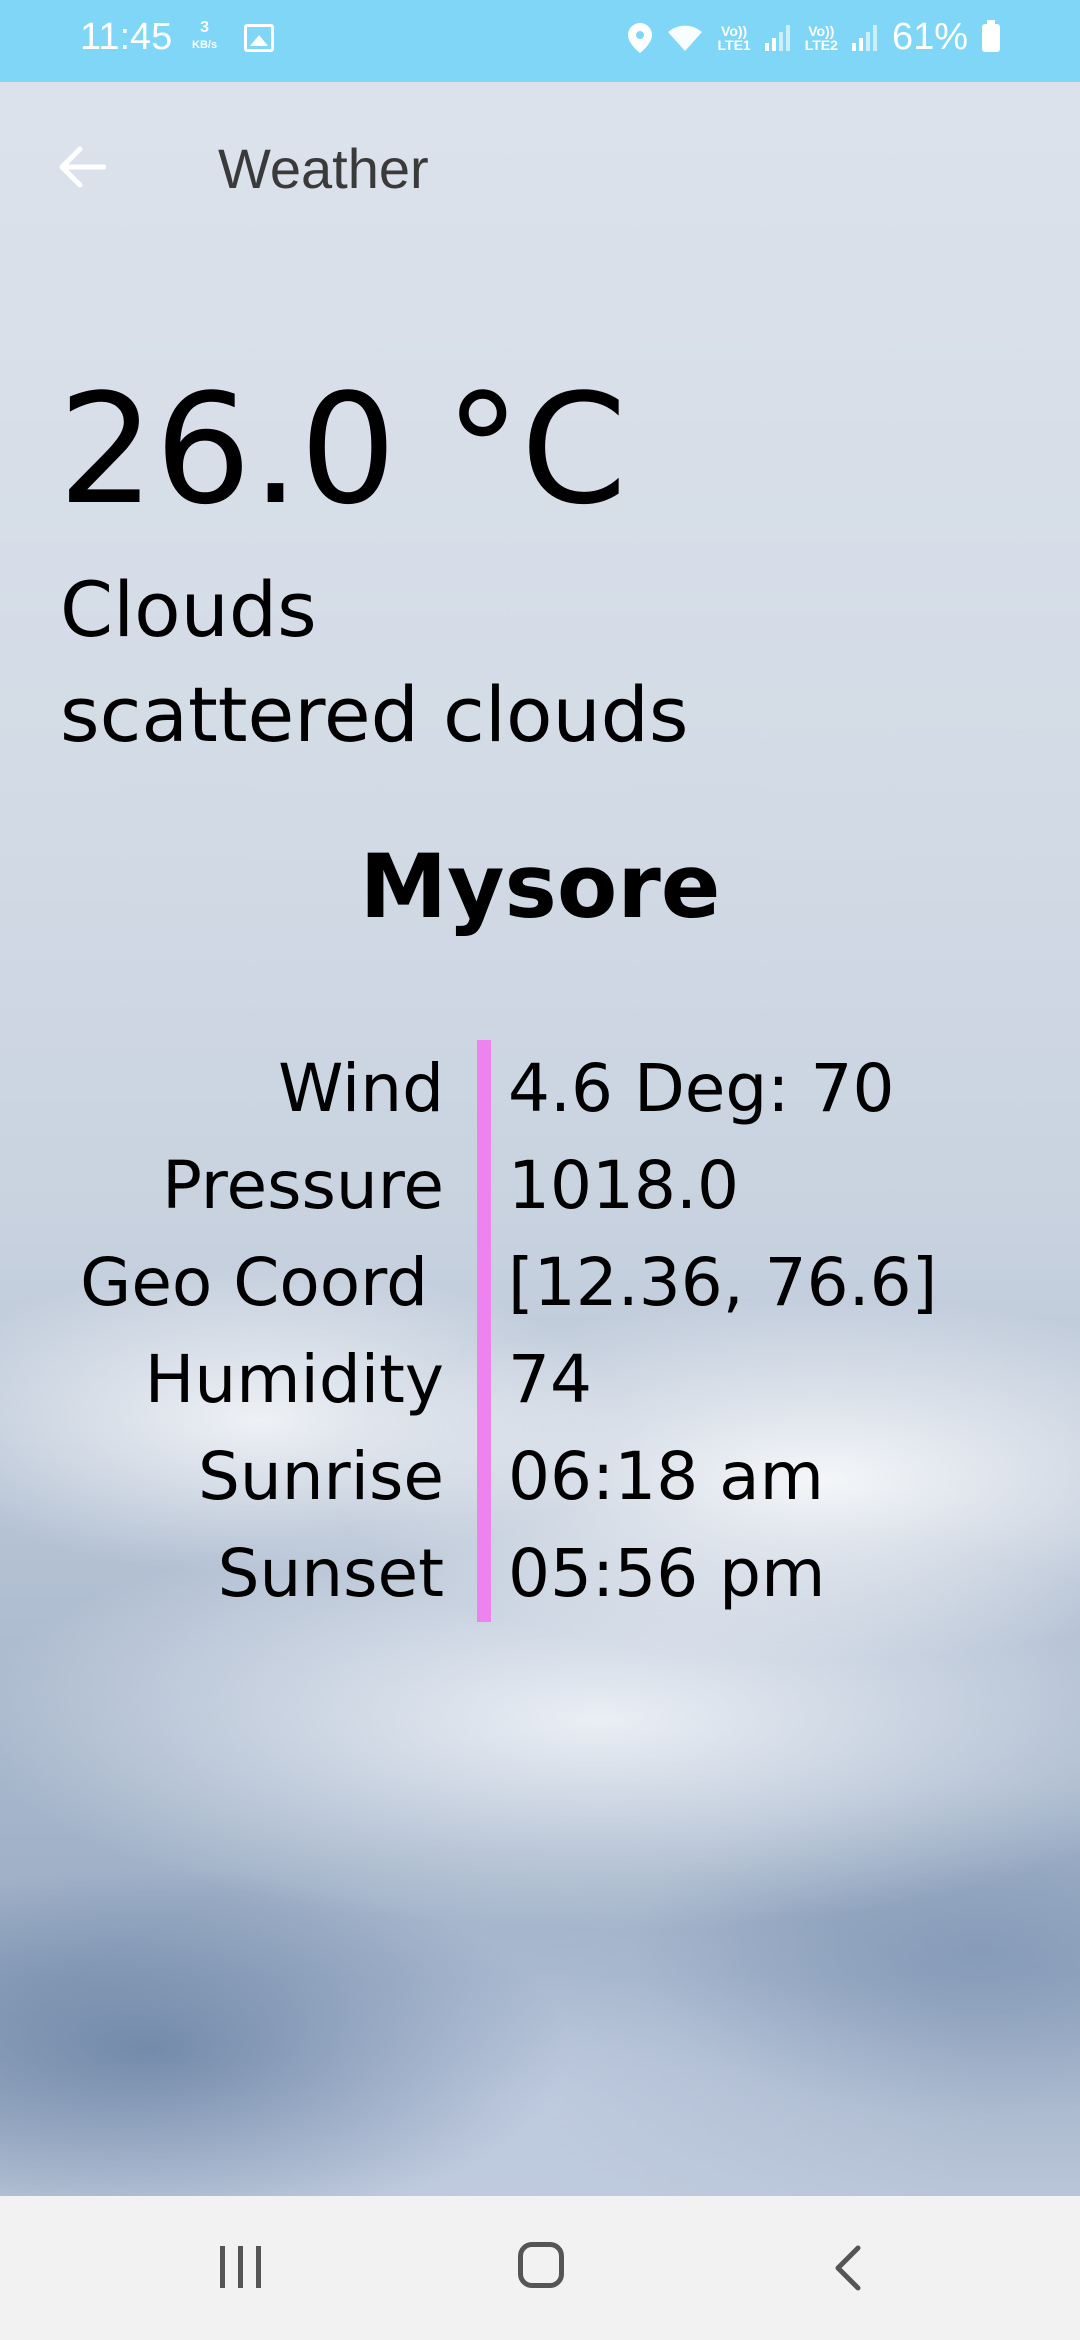 The image size is (1080, 2340). I want to click on detail-row-wind: Wind 4.6 Deg: 70, so click(540, 1088).